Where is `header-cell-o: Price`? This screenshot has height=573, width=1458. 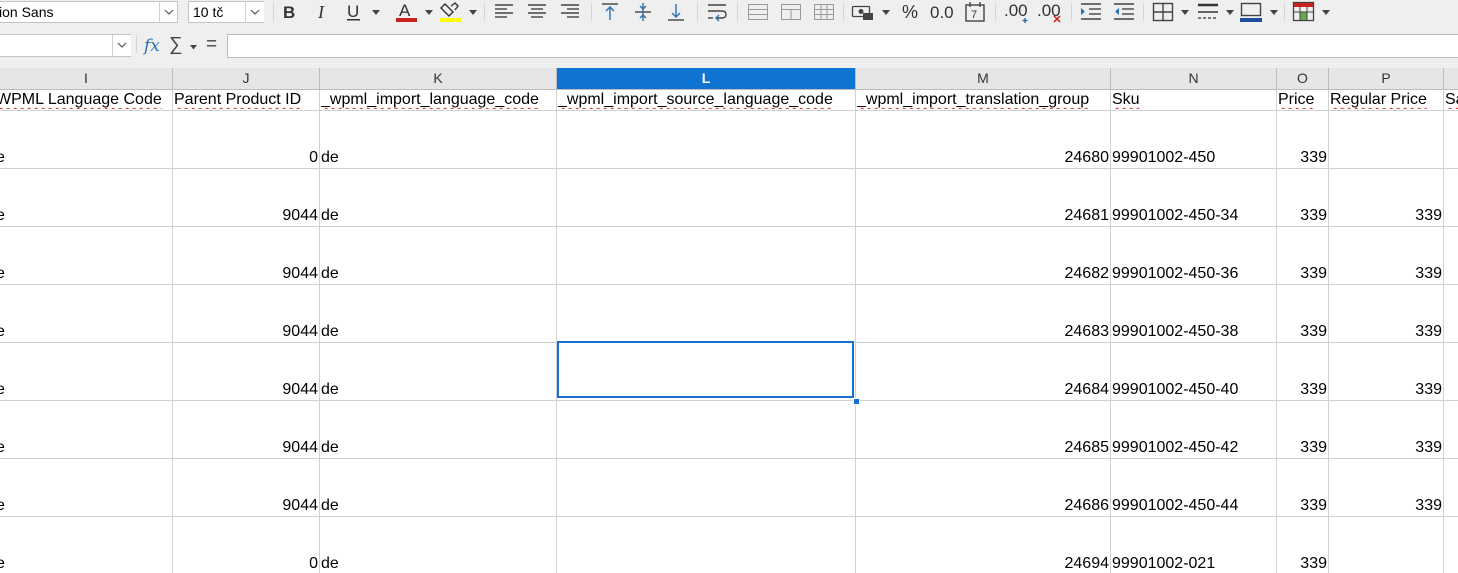 header-cell-o: Price is located at coordinates (1302, 100).